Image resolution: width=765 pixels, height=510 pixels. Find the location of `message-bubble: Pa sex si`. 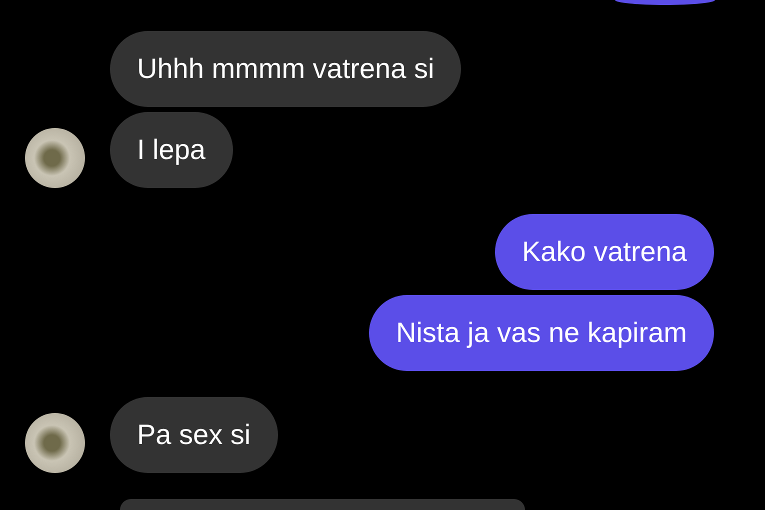

message-bubble: Pa sex si is located at coordinates (194, 435).